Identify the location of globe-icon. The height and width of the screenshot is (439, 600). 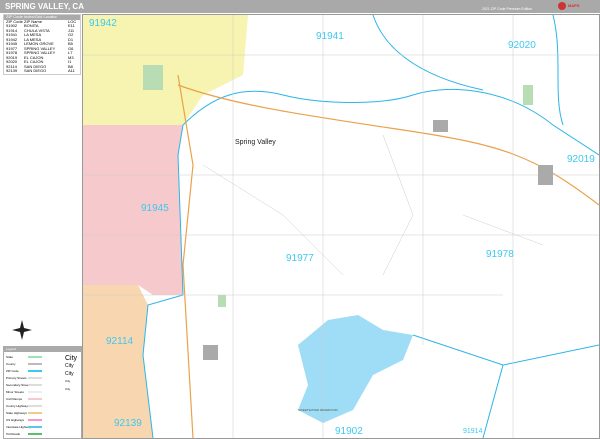
(562, 6).